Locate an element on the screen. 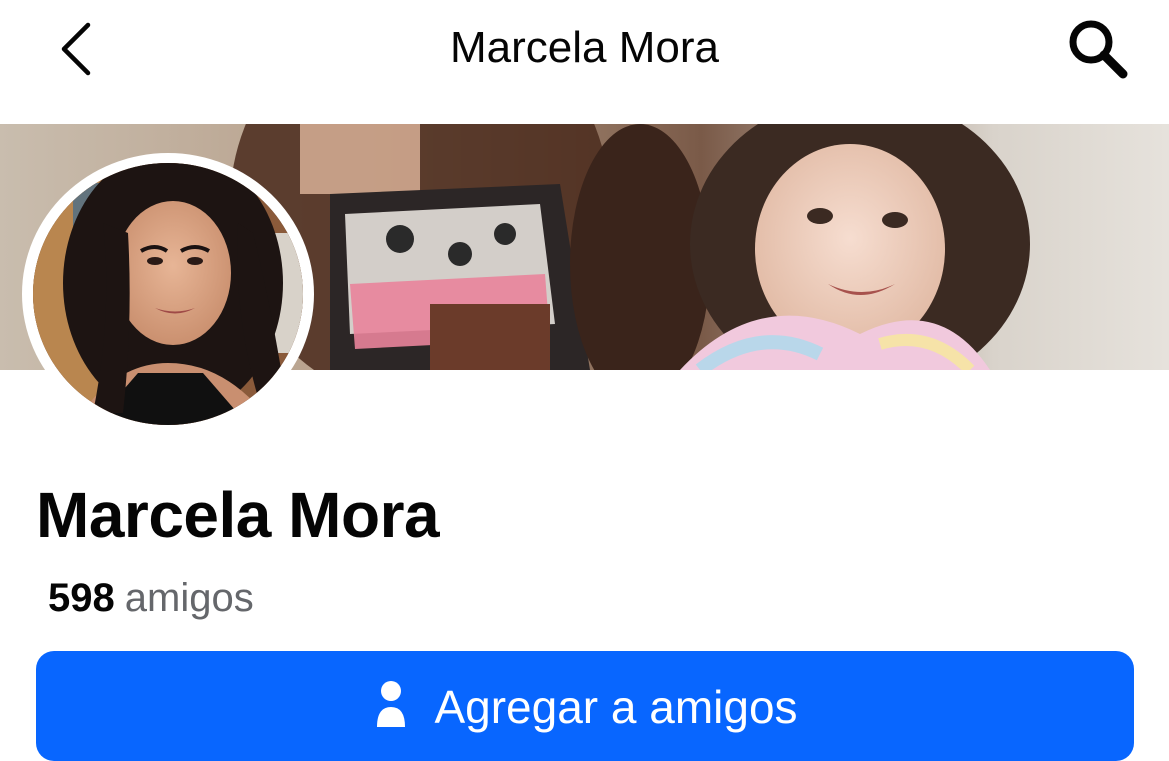  search-icon is located at coordinates (1098, 49).